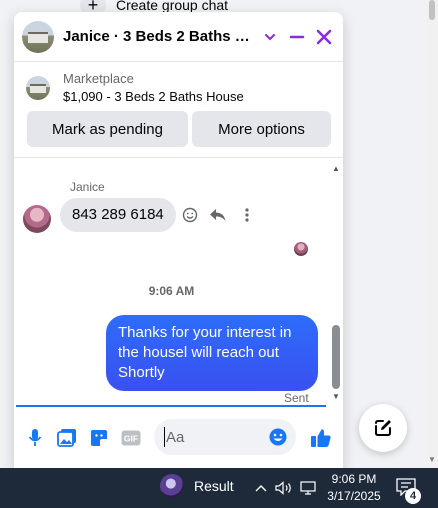  What do you see at coordinates (218, 215) in the screenshot?
I see `reply-icon` at bounding box center [218, 215].